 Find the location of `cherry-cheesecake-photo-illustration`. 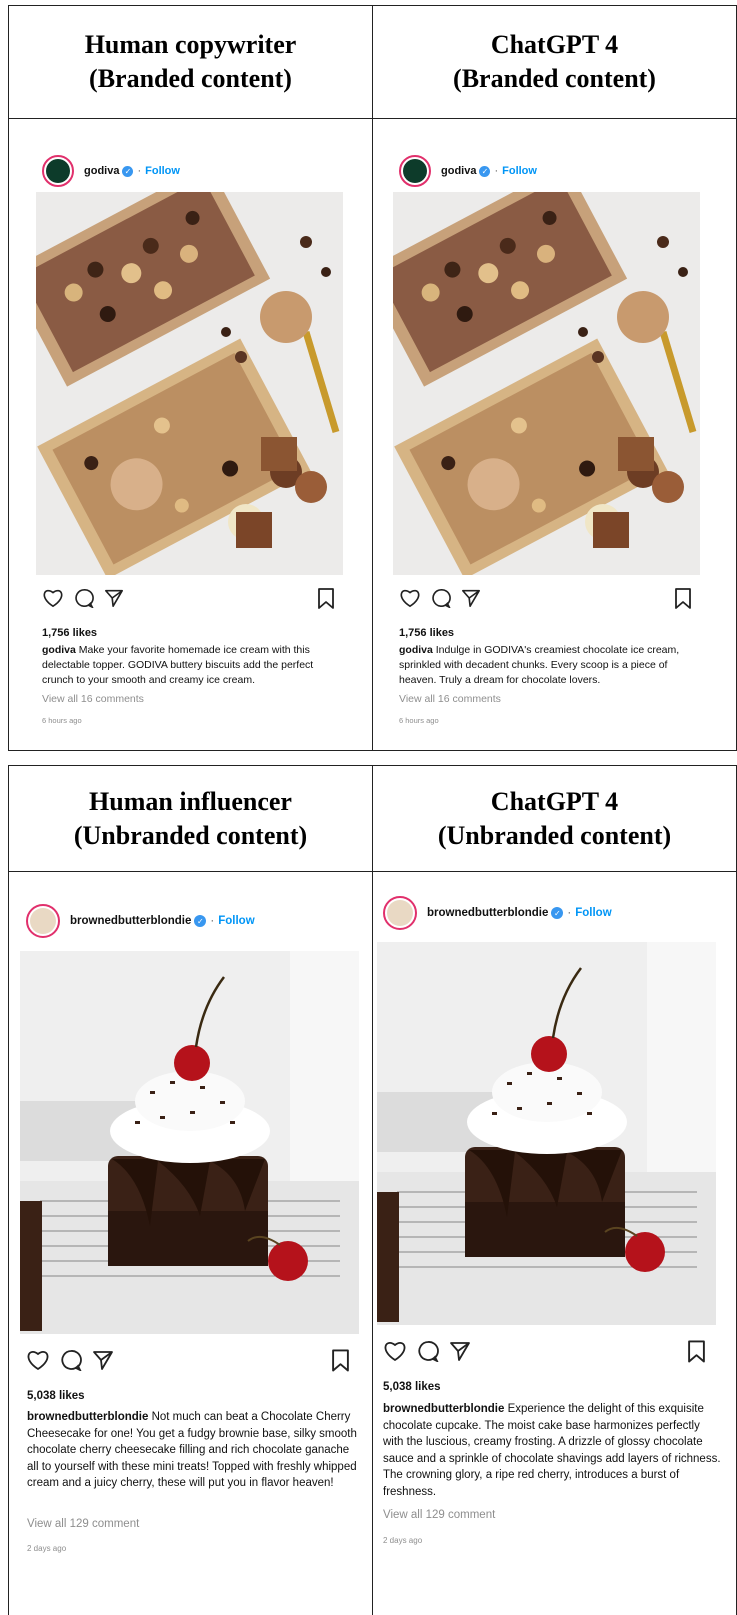

cherry-cheesecake-photo-illustration is located at coordinates (189, 1142).